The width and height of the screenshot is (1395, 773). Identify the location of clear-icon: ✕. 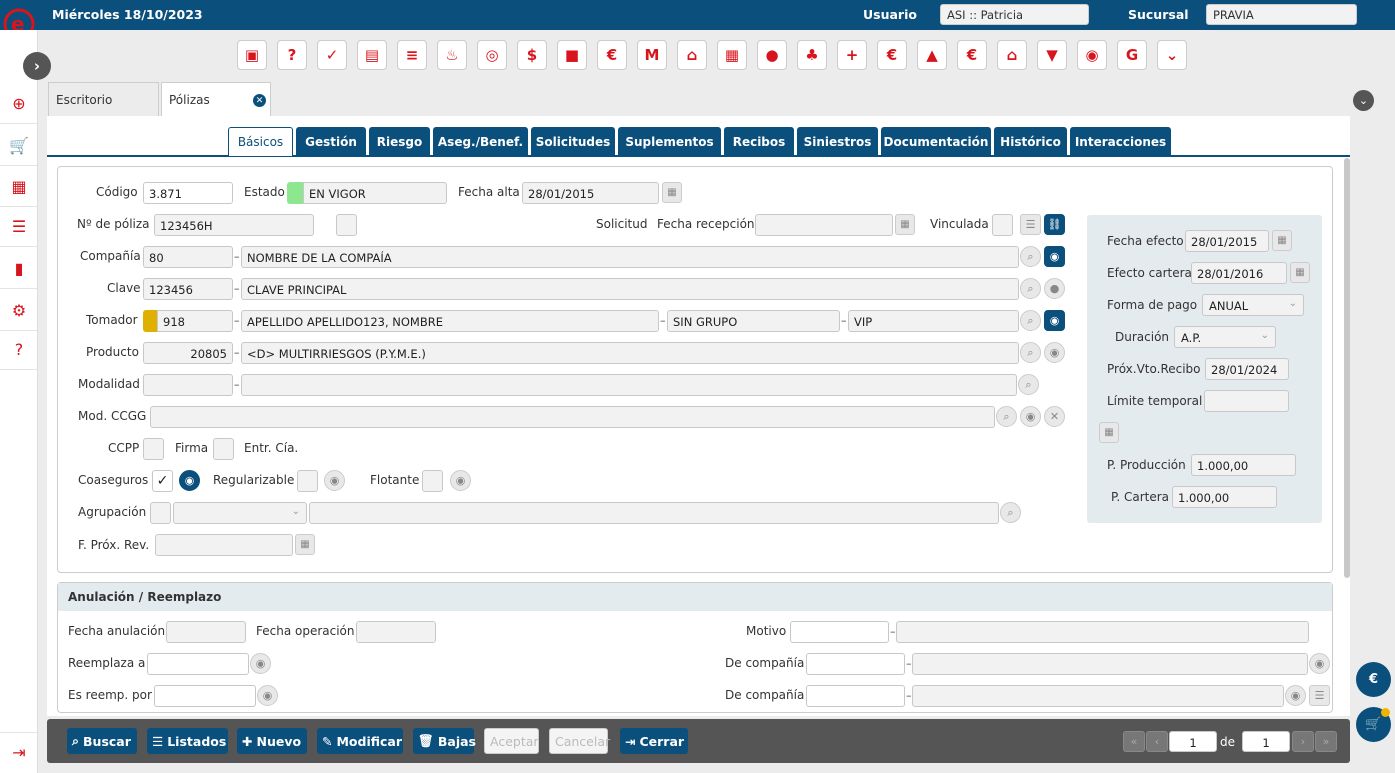
(1054, 416).